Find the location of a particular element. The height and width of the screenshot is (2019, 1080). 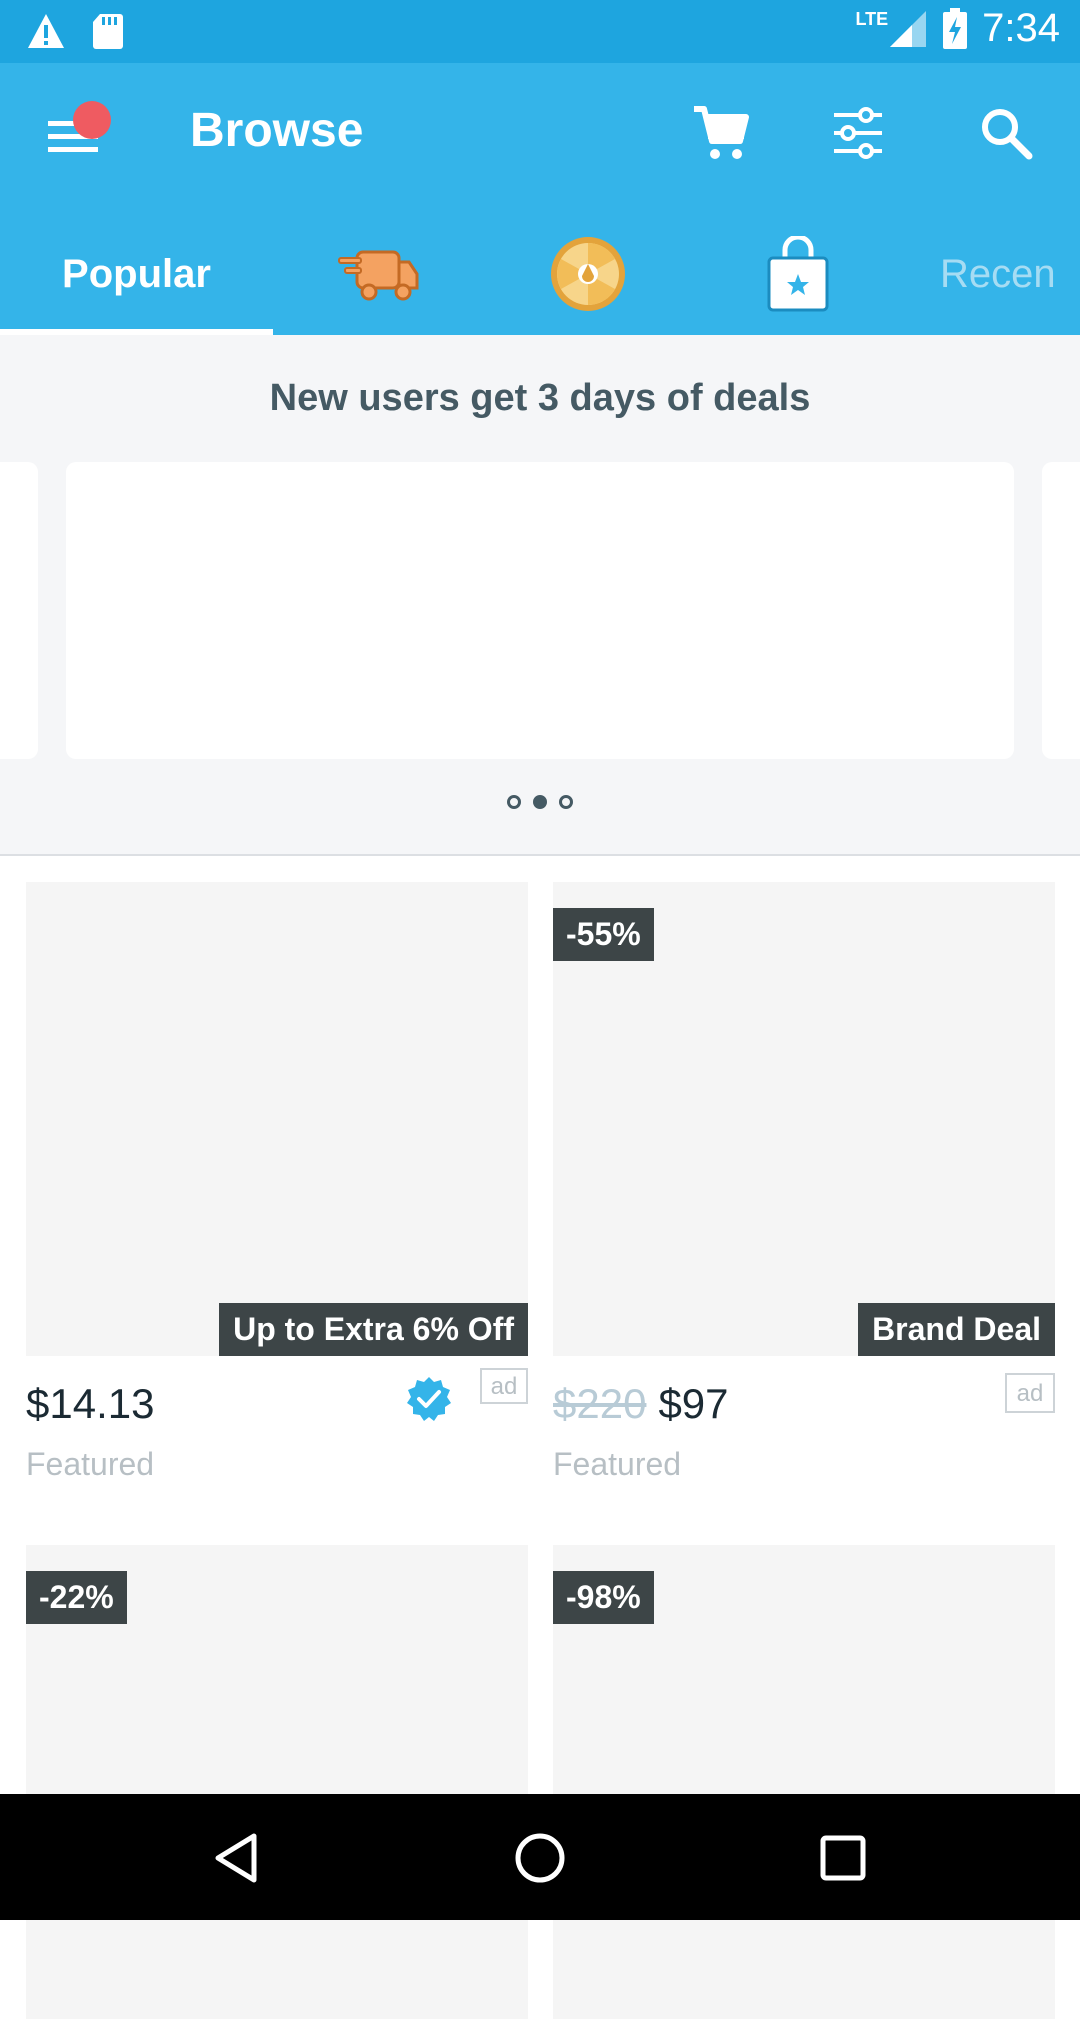

lte-label: LTE is located at coordinates (872, 19).